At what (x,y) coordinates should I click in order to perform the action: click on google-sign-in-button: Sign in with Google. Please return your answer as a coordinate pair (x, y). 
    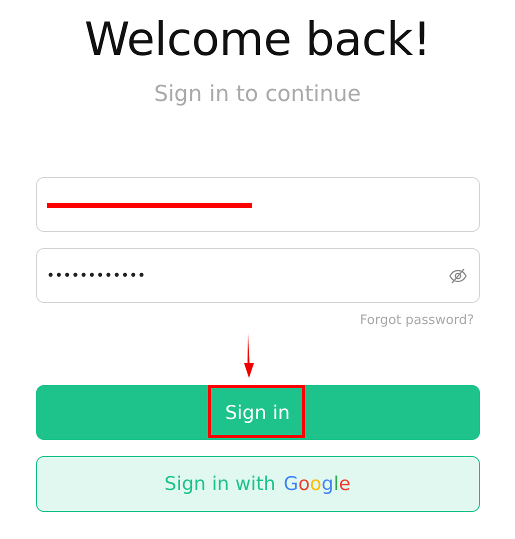
    Looking at the image, I should click on (258, 484).